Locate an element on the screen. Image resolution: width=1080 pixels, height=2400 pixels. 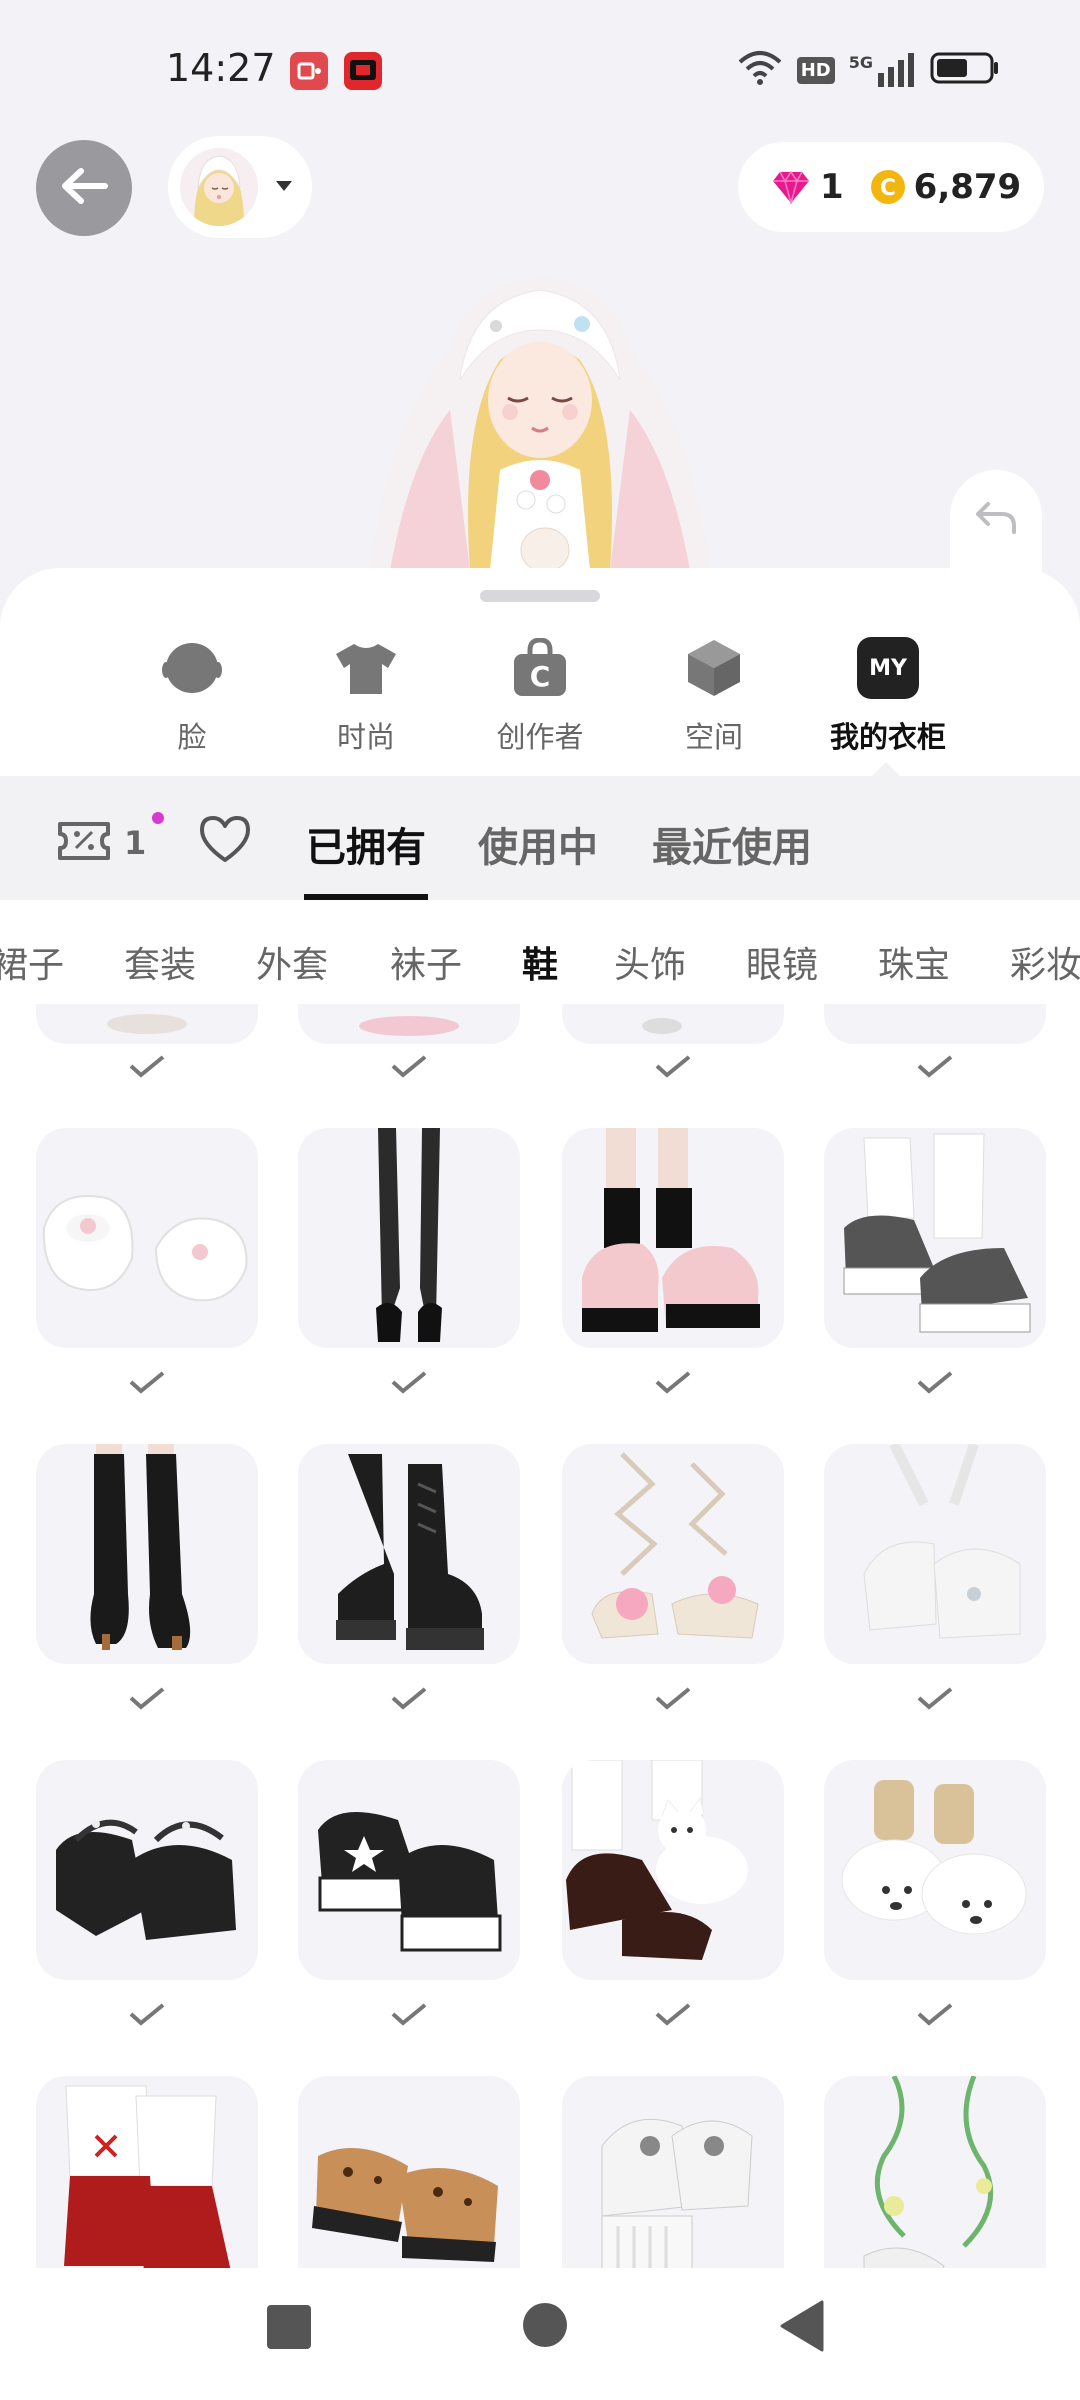
clock: 14:27 is located at coordinates (221, 68).